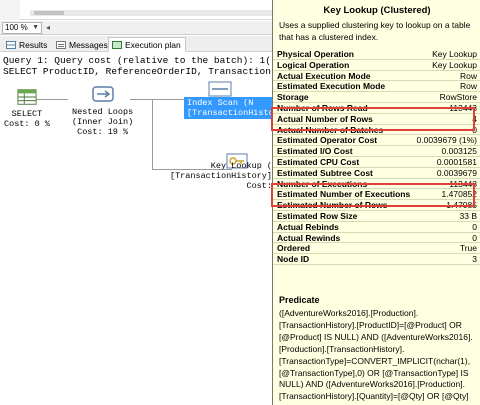  I want to click on query-editor, so click(136, 10).